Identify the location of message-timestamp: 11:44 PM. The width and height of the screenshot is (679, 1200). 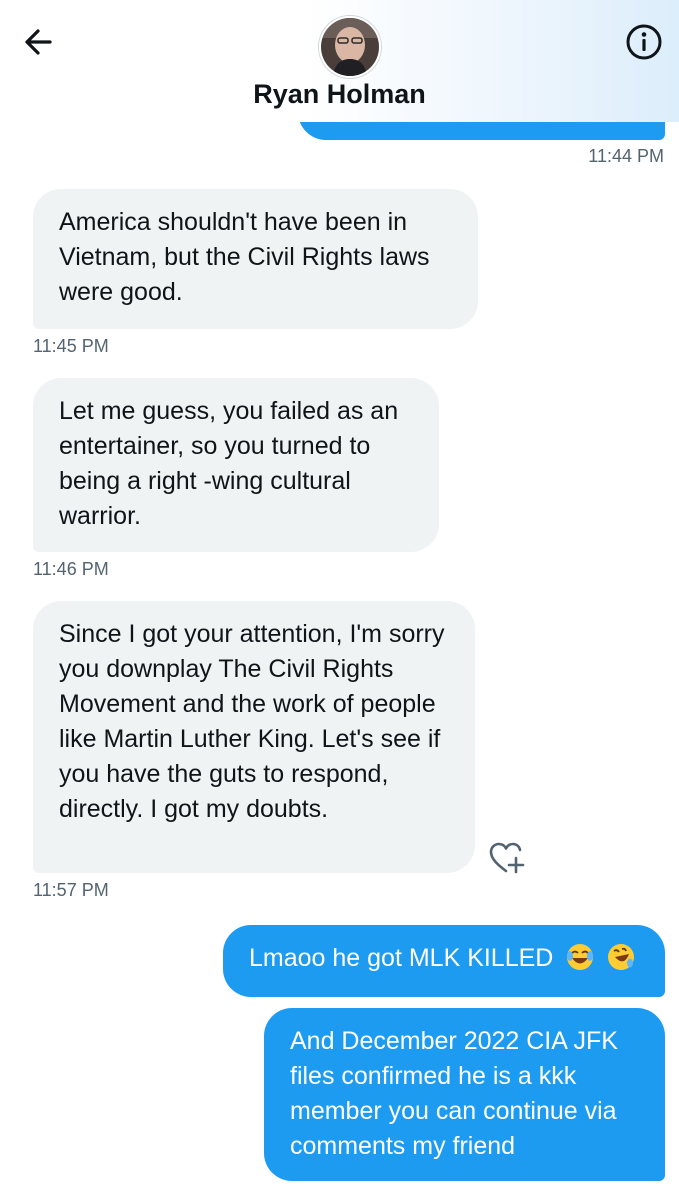
(626, 156).